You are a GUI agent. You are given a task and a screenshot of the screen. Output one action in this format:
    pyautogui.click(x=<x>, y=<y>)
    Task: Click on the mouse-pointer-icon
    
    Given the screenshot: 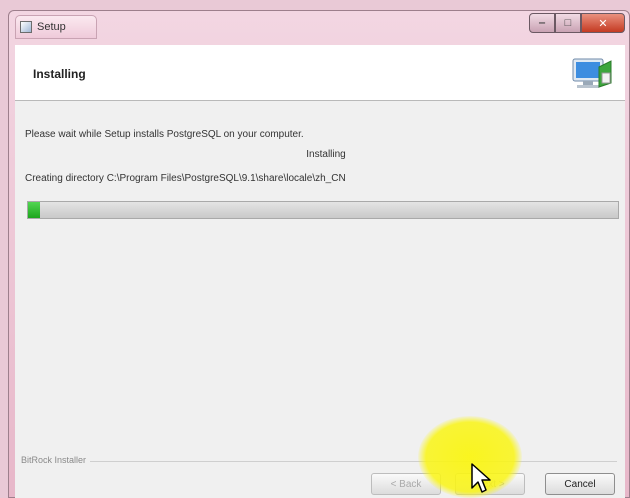 What is the action you would take?
    pyautogui.click(x=481, y=478)
    